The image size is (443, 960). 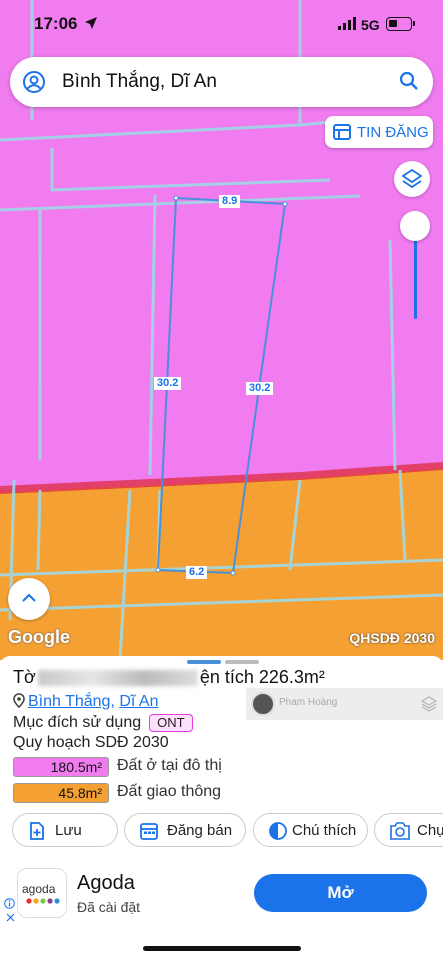 What do you see at coordinates (262, 677) in the screenshot?
I see `parcel-title-area: ện tích 226.3m²` at bounding box center [262, 677].